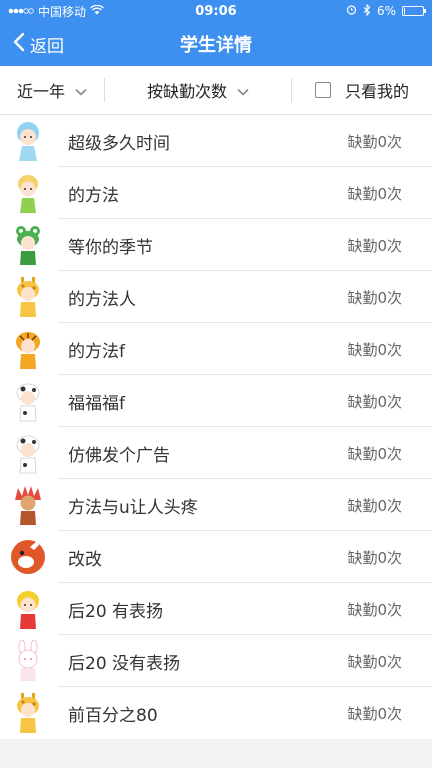 This screenshot has height=768, width=432. What do you see at coordinates (216, 245) in the screenshot?
I see `student-row: 等你的季节 缺勤0次` at bounding box center [216, 245].